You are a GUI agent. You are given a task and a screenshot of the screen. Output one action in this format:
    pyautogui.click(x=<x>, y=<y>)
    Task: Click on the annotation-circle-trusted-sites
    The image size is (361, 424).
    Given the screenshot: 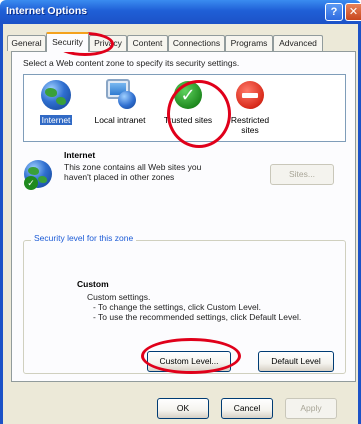 What is the action you would take?
    pyautogui.click(x=199, y=114)
    